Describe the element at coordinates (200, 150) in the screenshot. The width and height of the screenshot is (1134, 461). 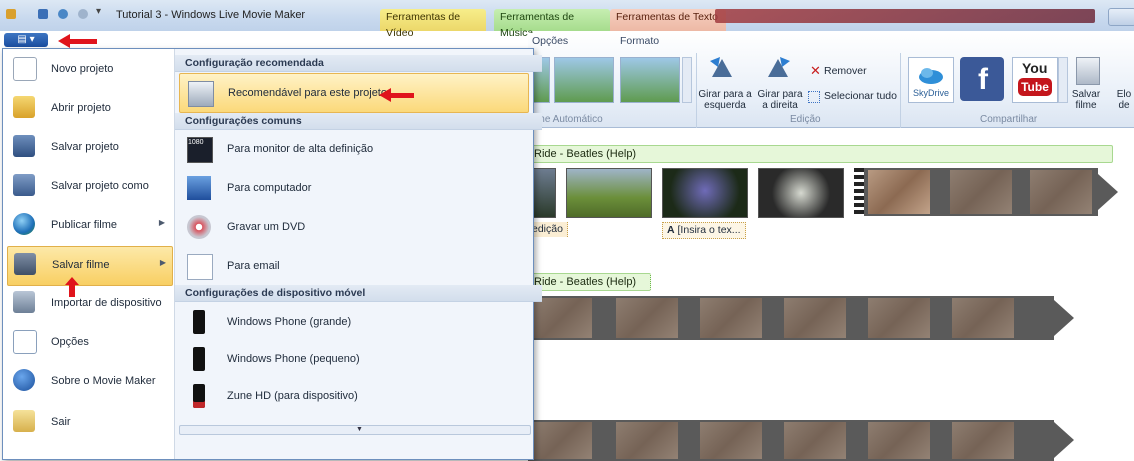
I see `hd-monitor-icon: 1080` at that location.